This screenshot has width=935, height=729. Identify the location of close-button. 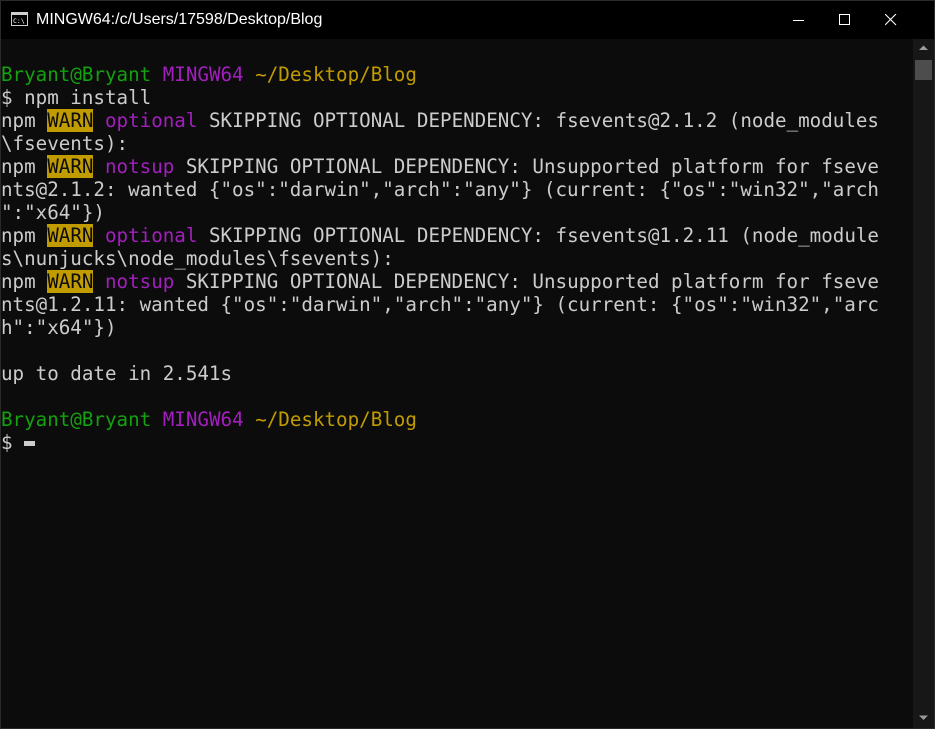
(891, 20).